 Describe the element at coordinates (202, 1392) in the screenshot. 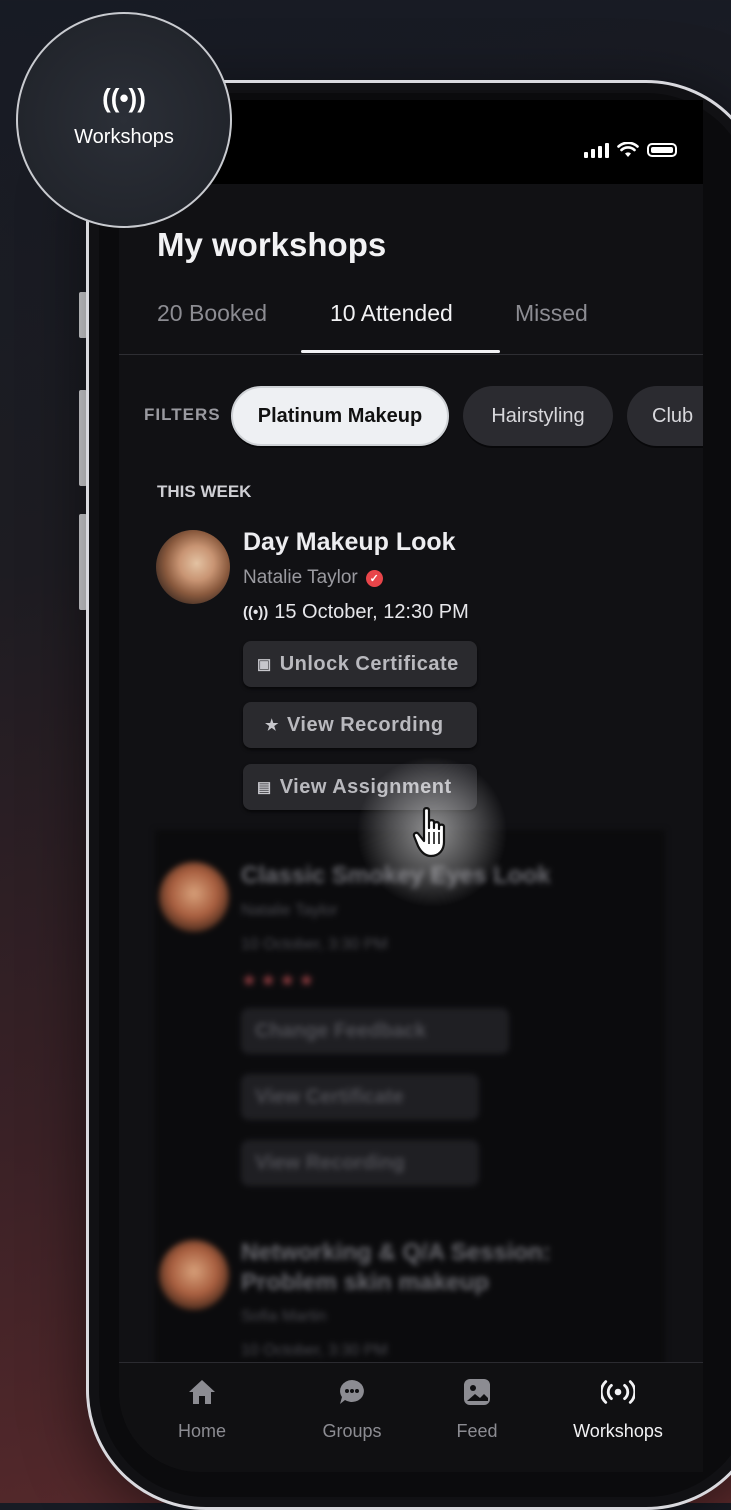

I see `home-icon` at that location.